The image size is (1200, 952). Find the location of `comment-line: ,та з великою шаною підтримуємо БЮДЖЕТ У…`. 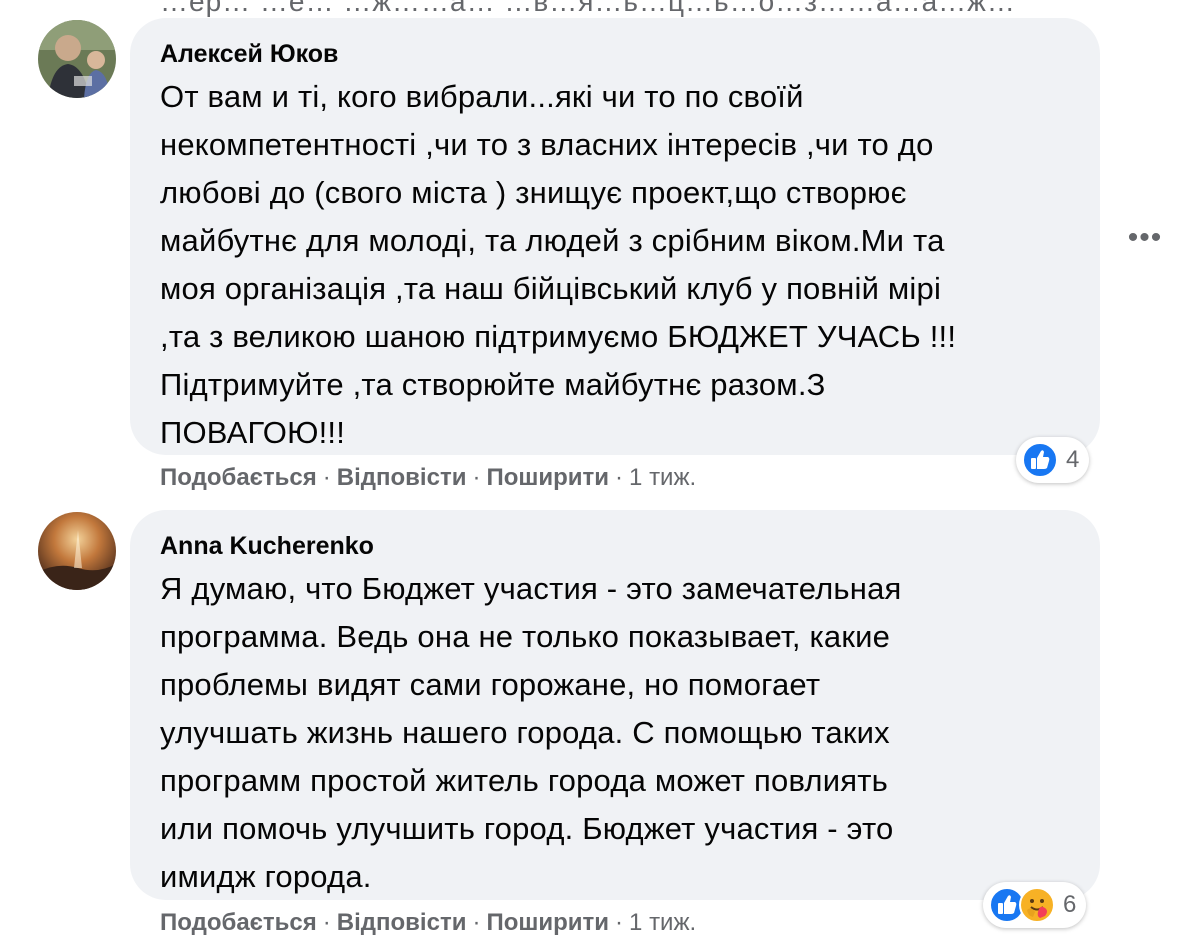

comment-line: ,та з великою шаною підтримуємо БЮДЖЕТ У… is located at coordinates (558, 336).